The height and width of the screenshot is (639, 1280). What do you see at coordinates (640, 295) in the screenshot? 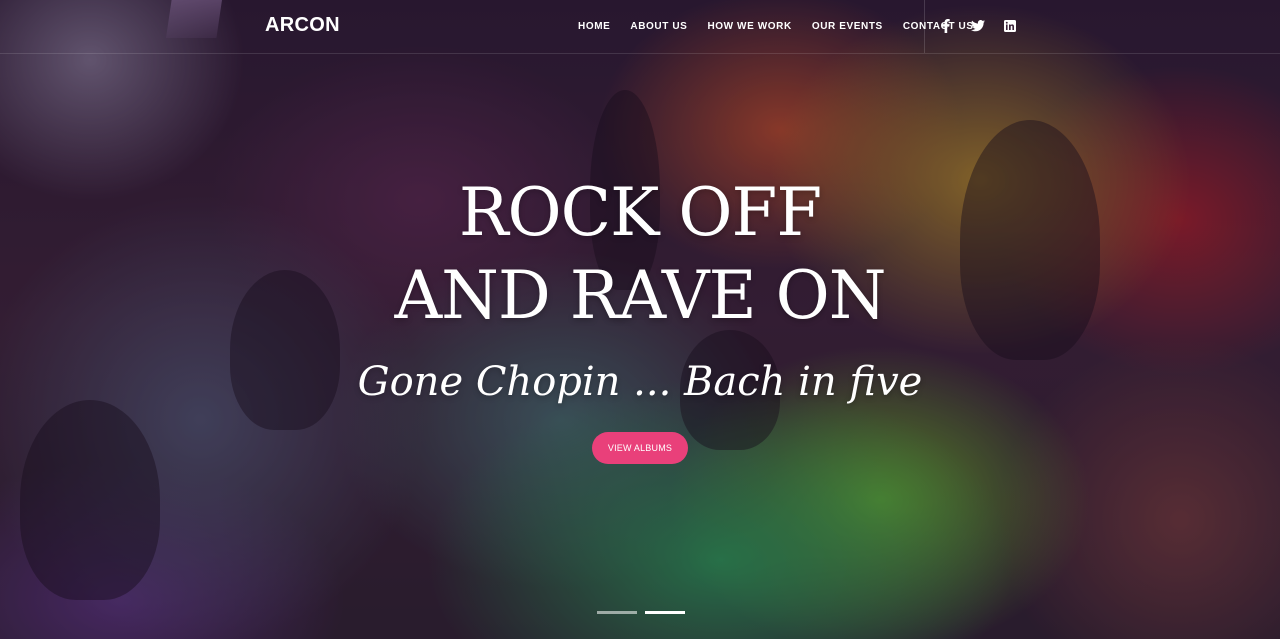
I see `hero-title-line-2: AND RAVE ON` at bounding box center [640, 295].